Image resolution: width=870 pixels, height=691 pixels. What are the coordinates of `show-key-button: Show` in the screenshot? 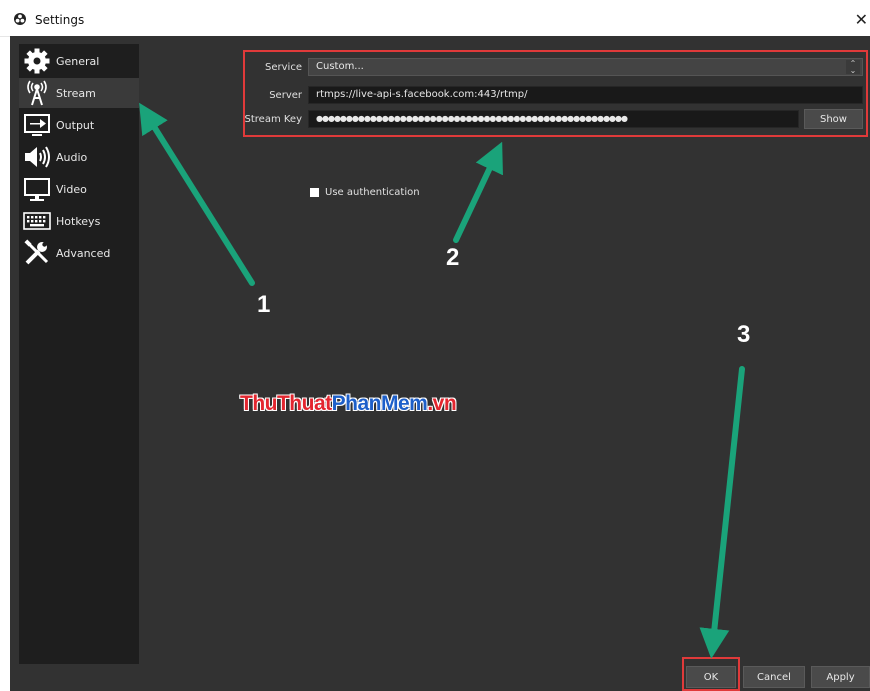 It's located at (833, 119).